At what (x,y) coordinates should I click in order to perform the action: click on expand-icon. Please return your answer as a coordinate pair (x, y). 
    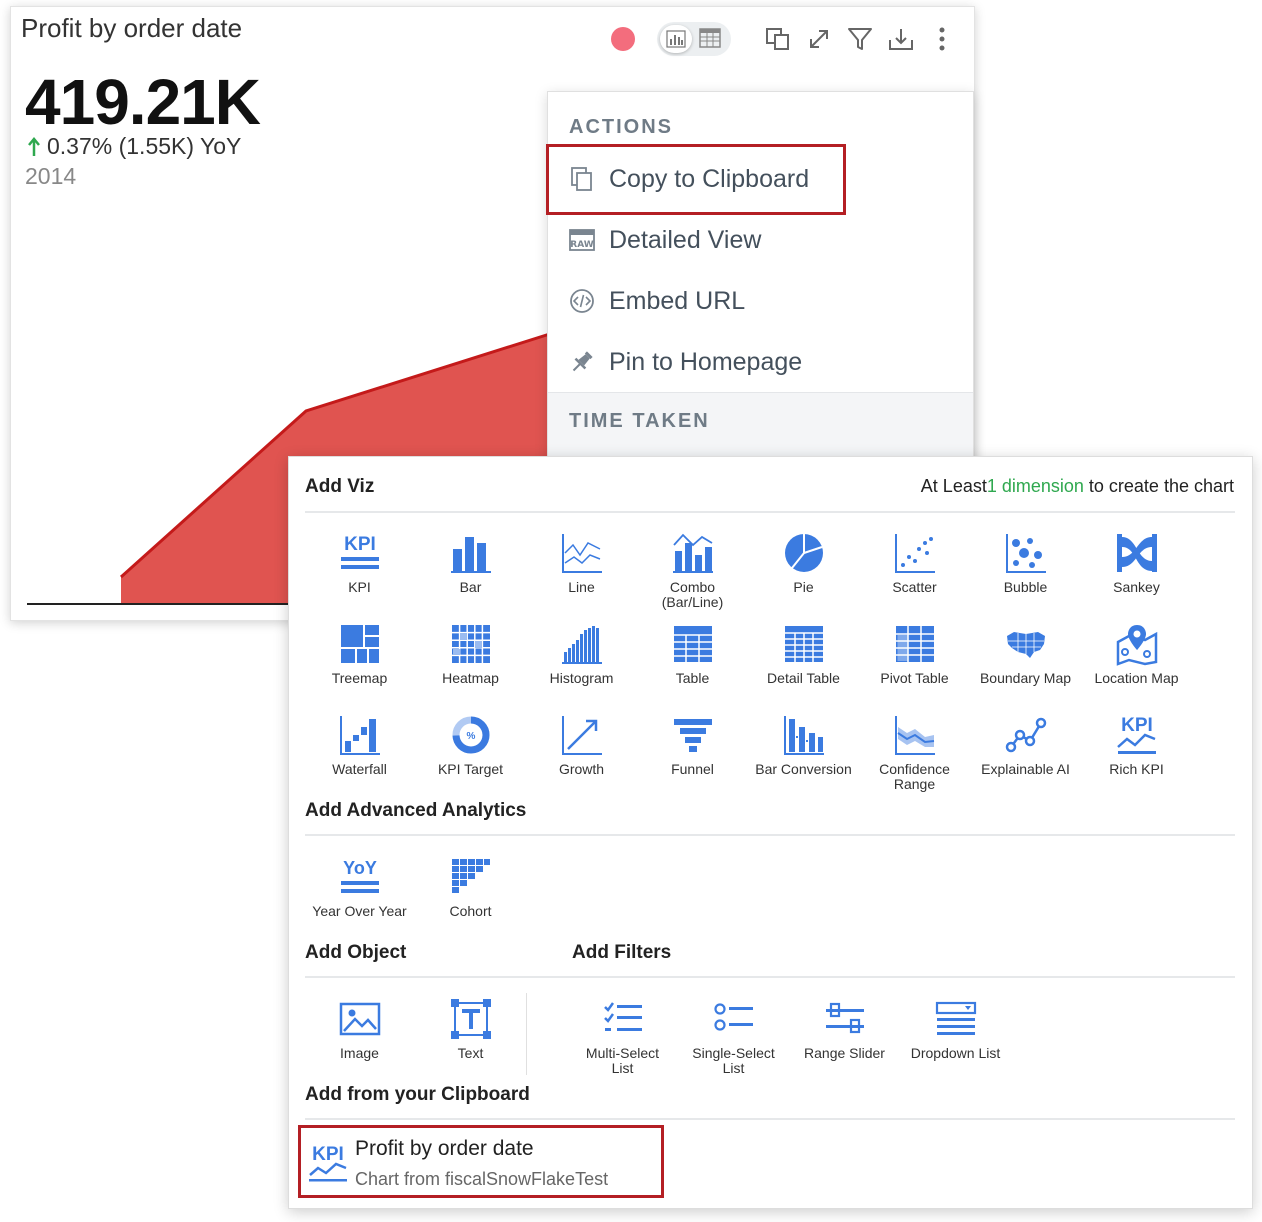
    Looking at the image, I should click on (819, 39).